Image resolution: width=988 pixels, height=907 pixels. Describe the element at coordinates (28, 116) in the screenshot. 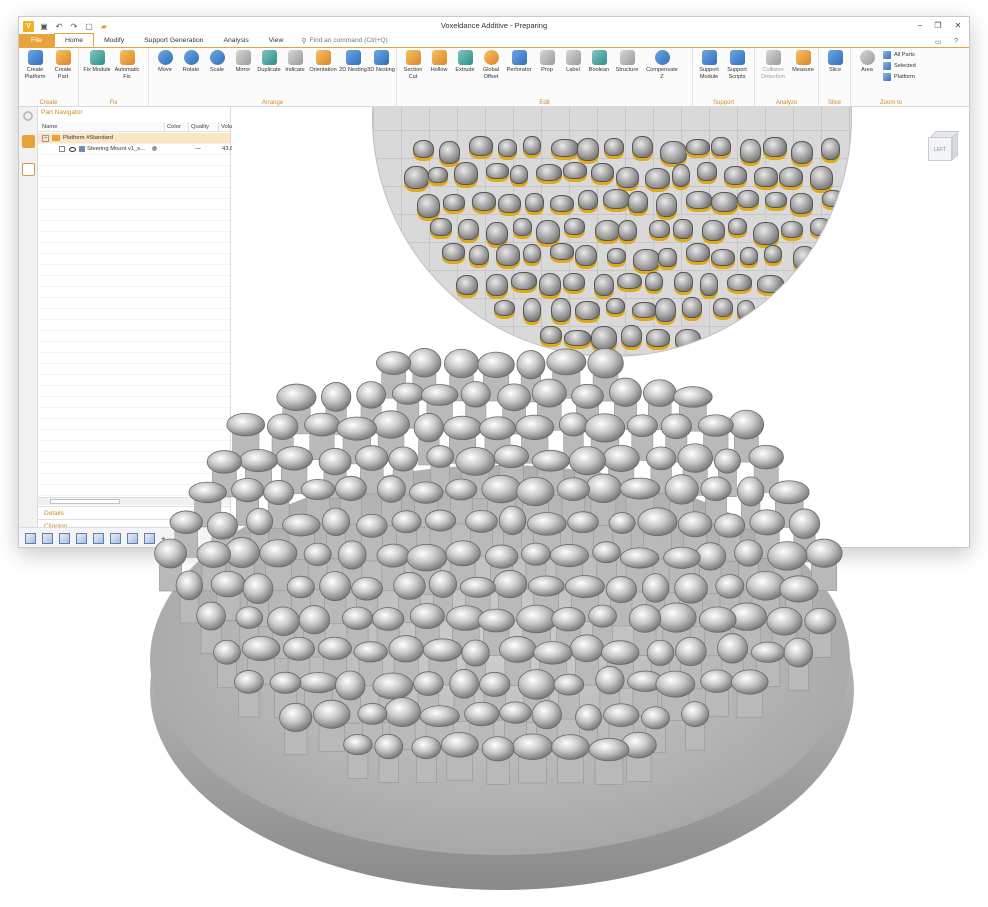

I see `settings-gear-icon` at that location.